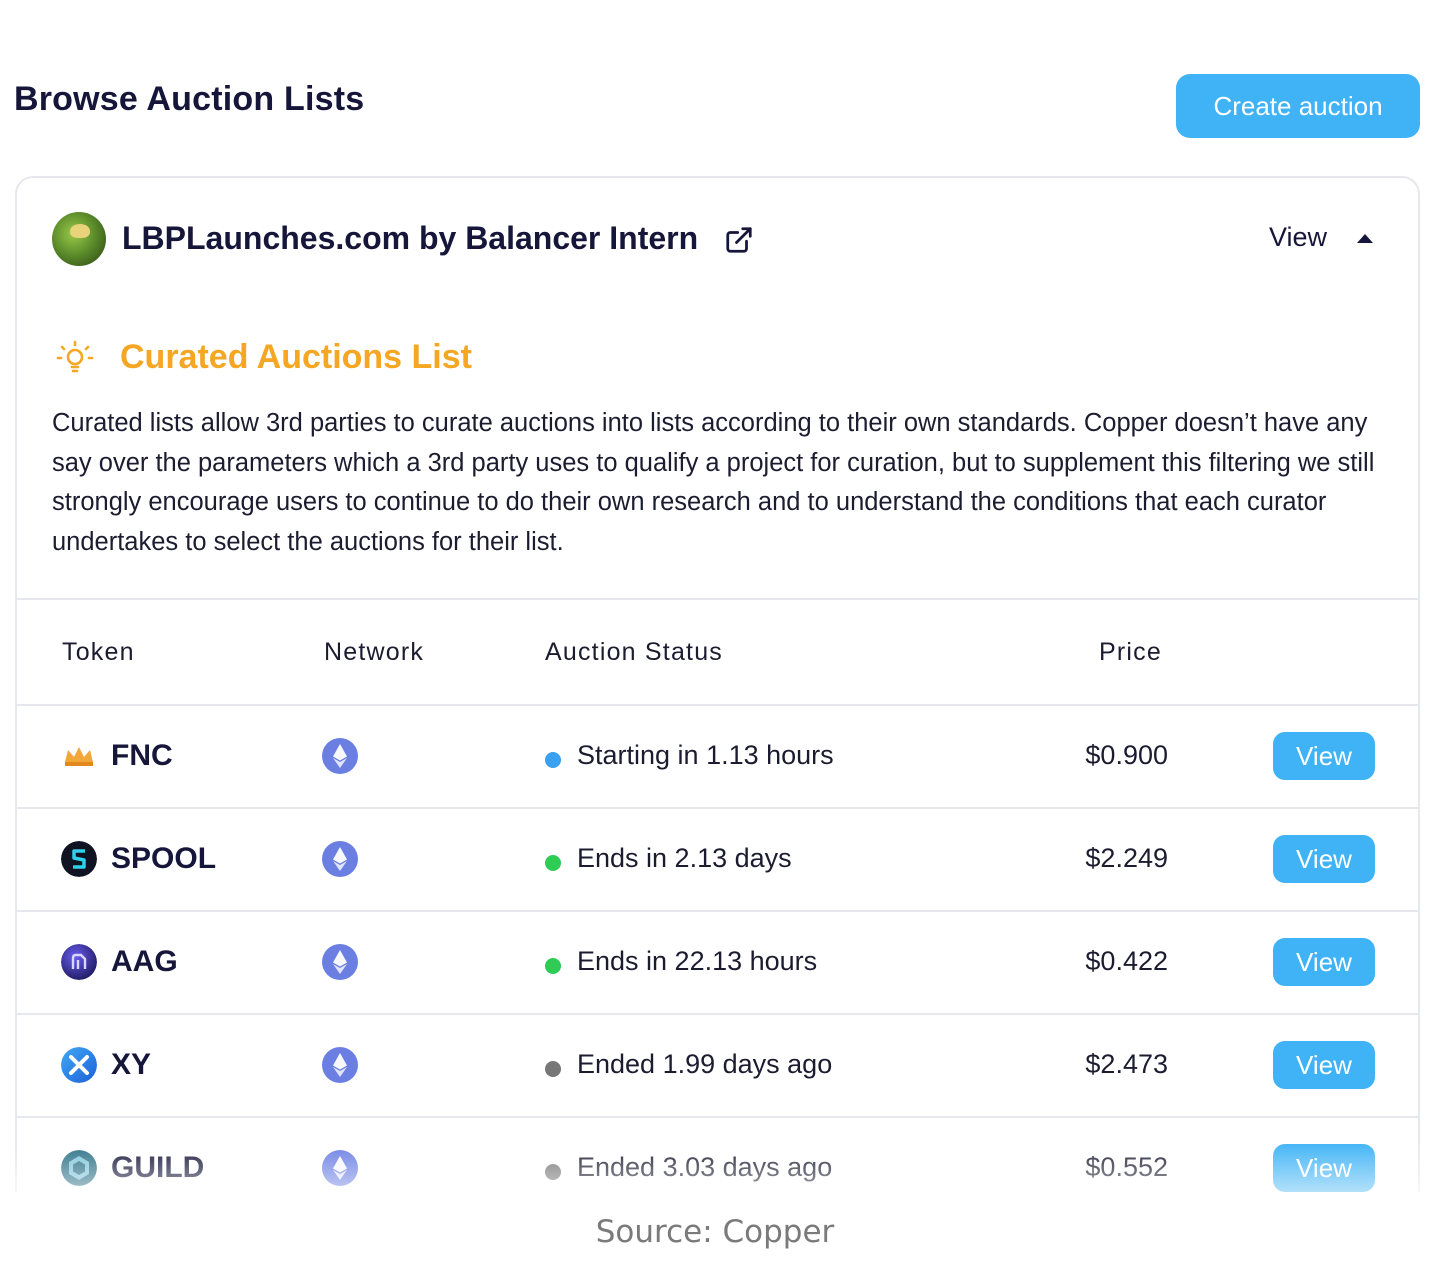 The image size is (1454, 1264). Describe the element at coordinates (79, 962) in the screenshot. I see `aag-token-icon` at that location.